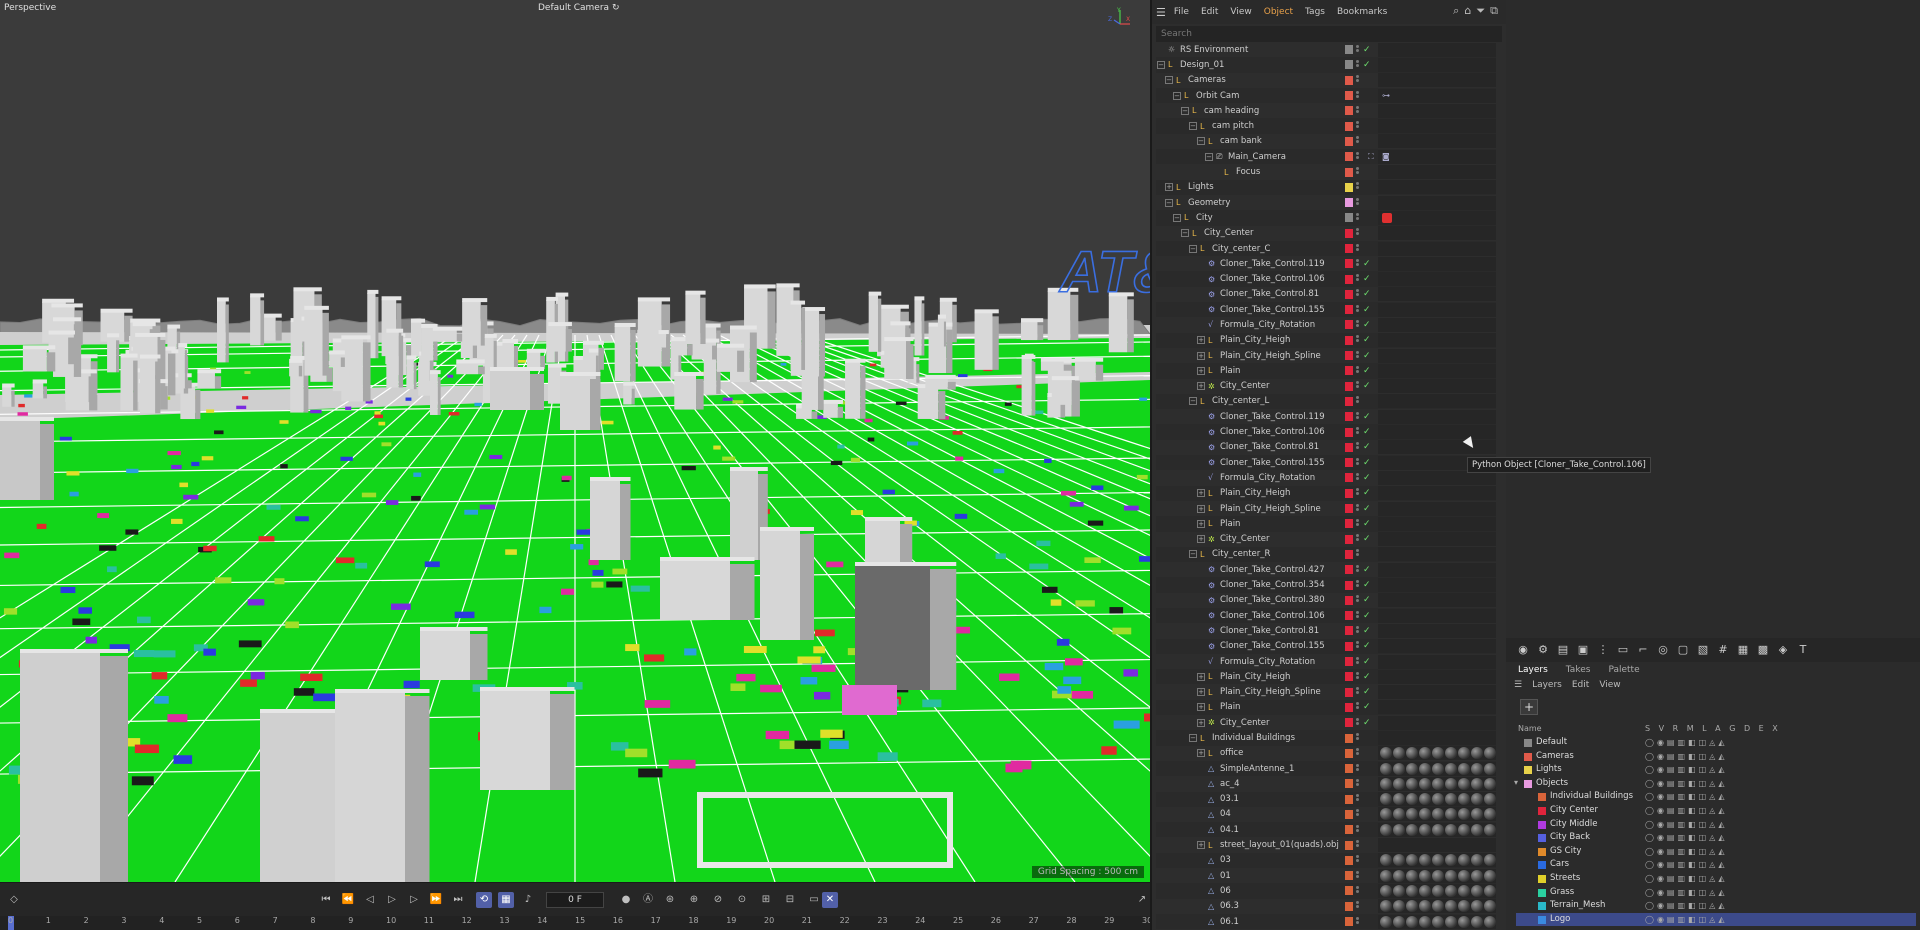 The height and width of the screenshot is (930, 1920). What do you see at coordinates (1161, 64) in the screenshot?
I see `collapse-icon: −` at bounding box center [1161, 64].